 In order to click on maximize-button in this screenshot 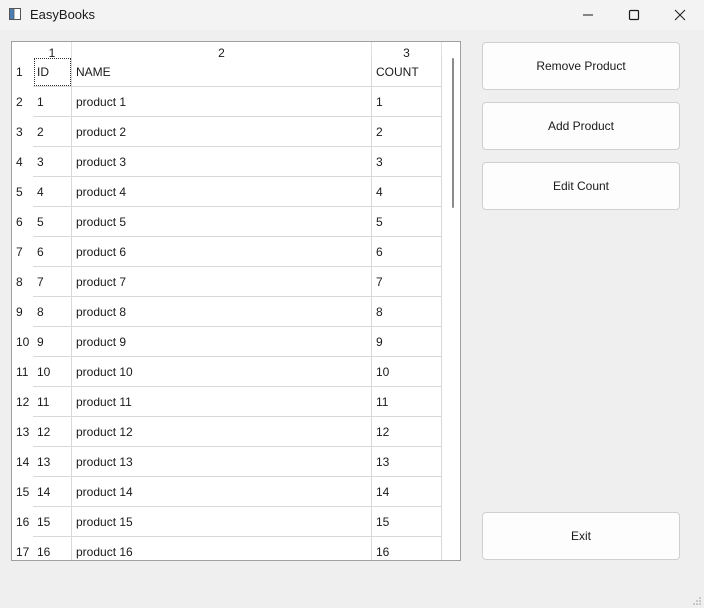, I will do `click(634, 15)`.